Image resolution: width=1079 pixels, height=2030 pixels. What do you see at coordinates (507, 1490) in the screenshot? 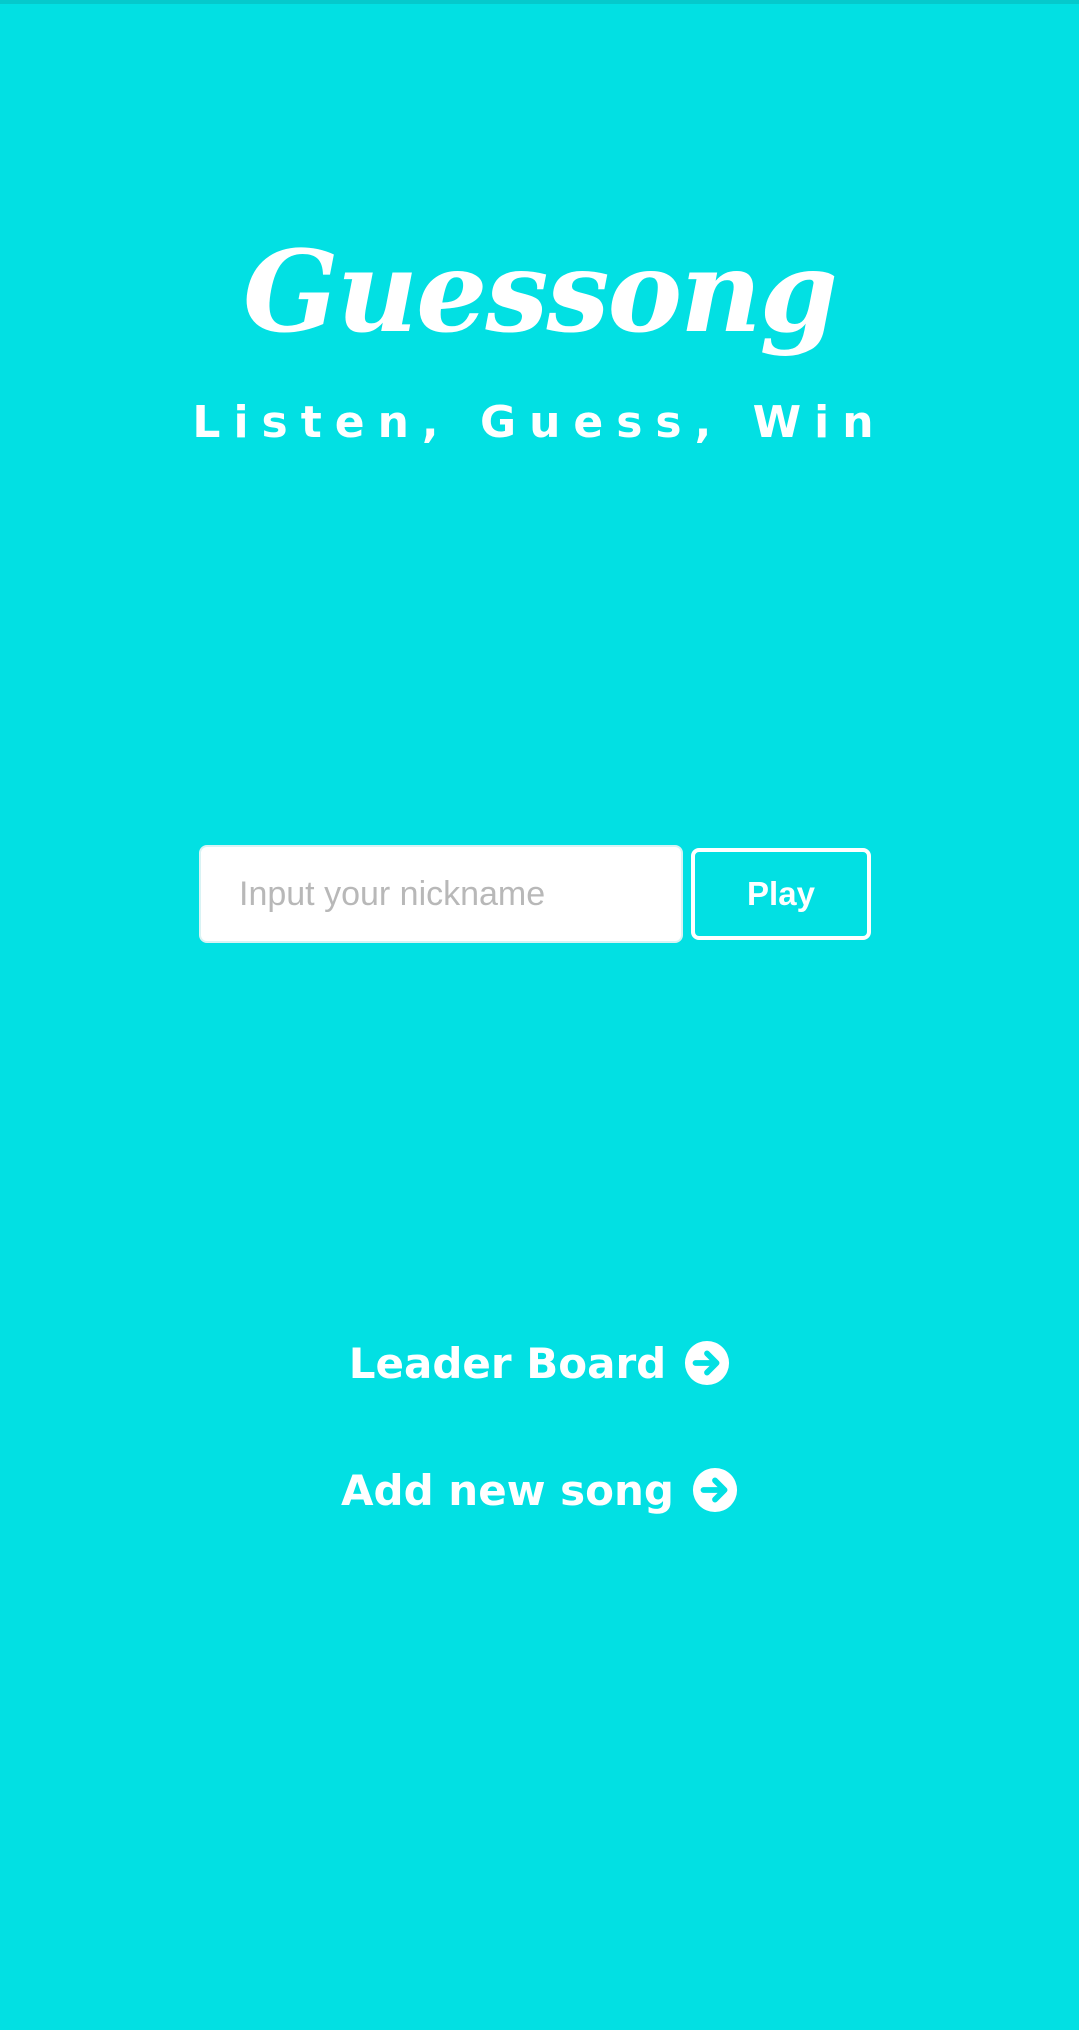
I see `add-song-link-label: Add new song` at bounding box center [507, 1490].